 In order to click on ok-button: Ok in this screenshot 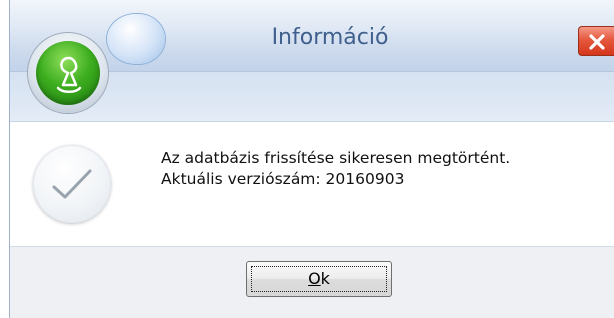, I will do `click(319, 279)`.